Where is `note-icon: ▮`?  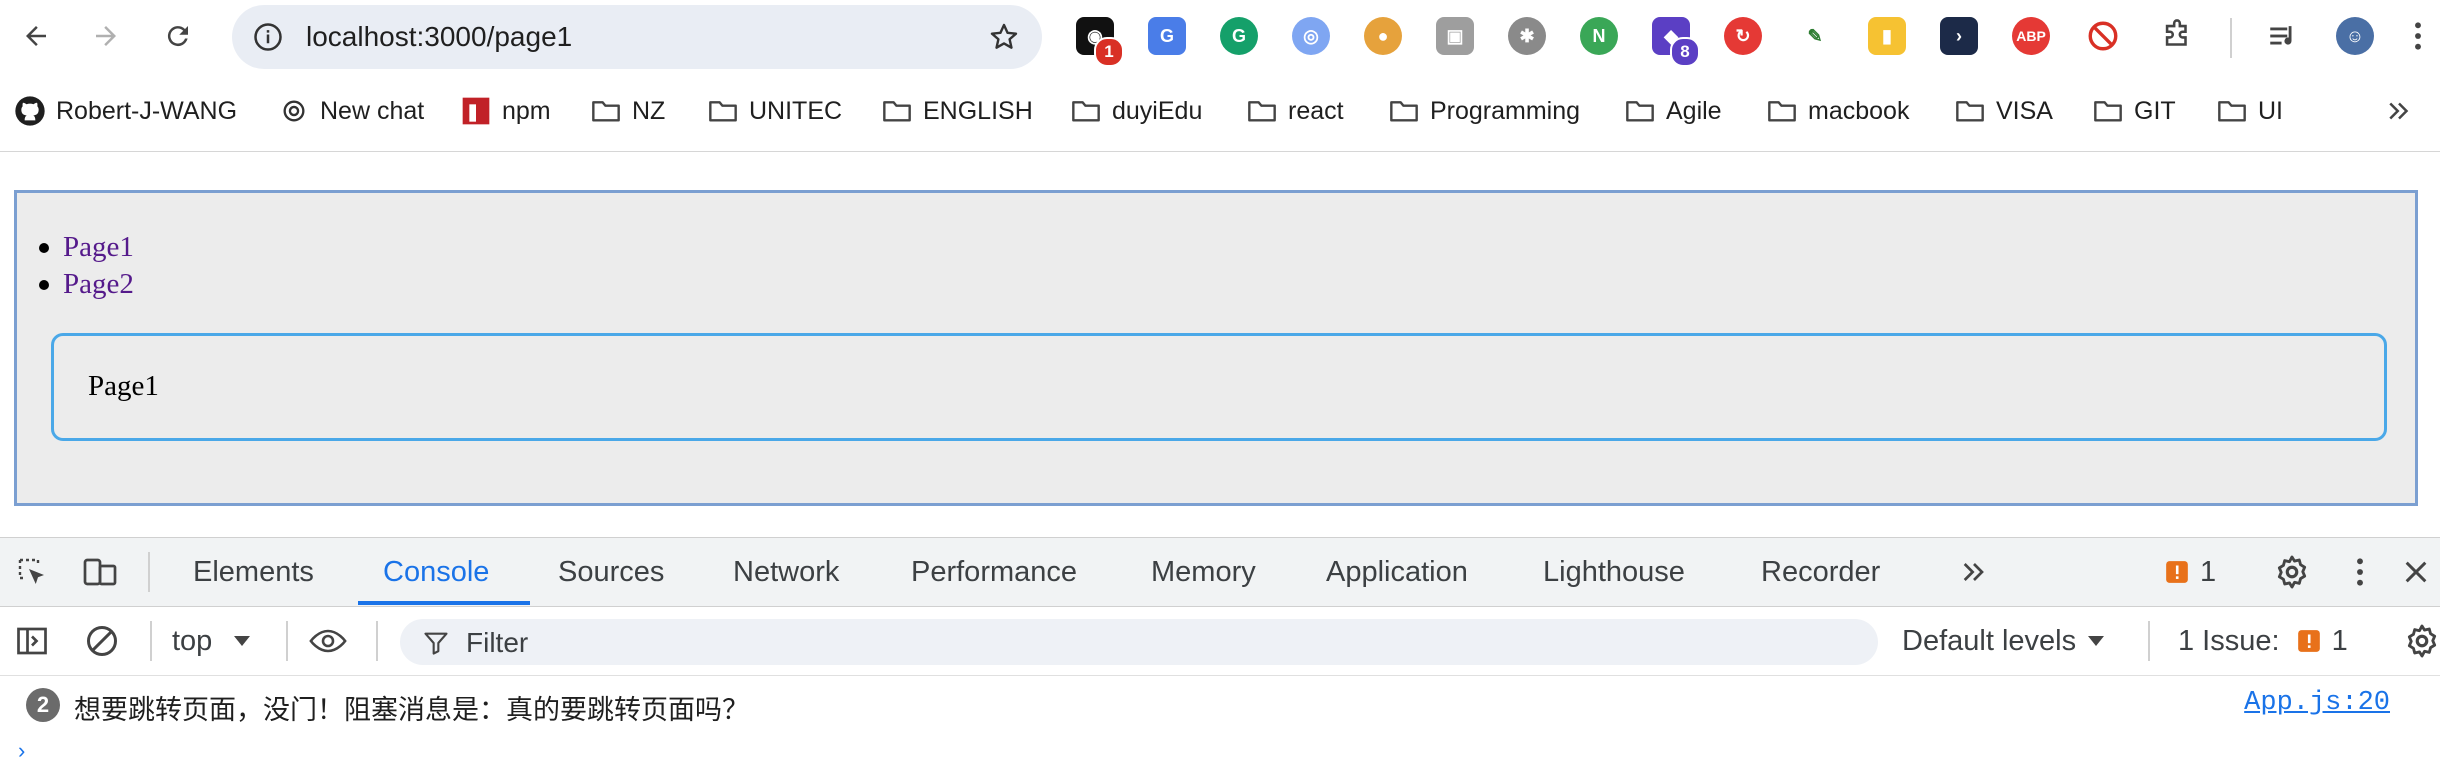 note-icon: ▮ is located at coordinates (1887, 36).